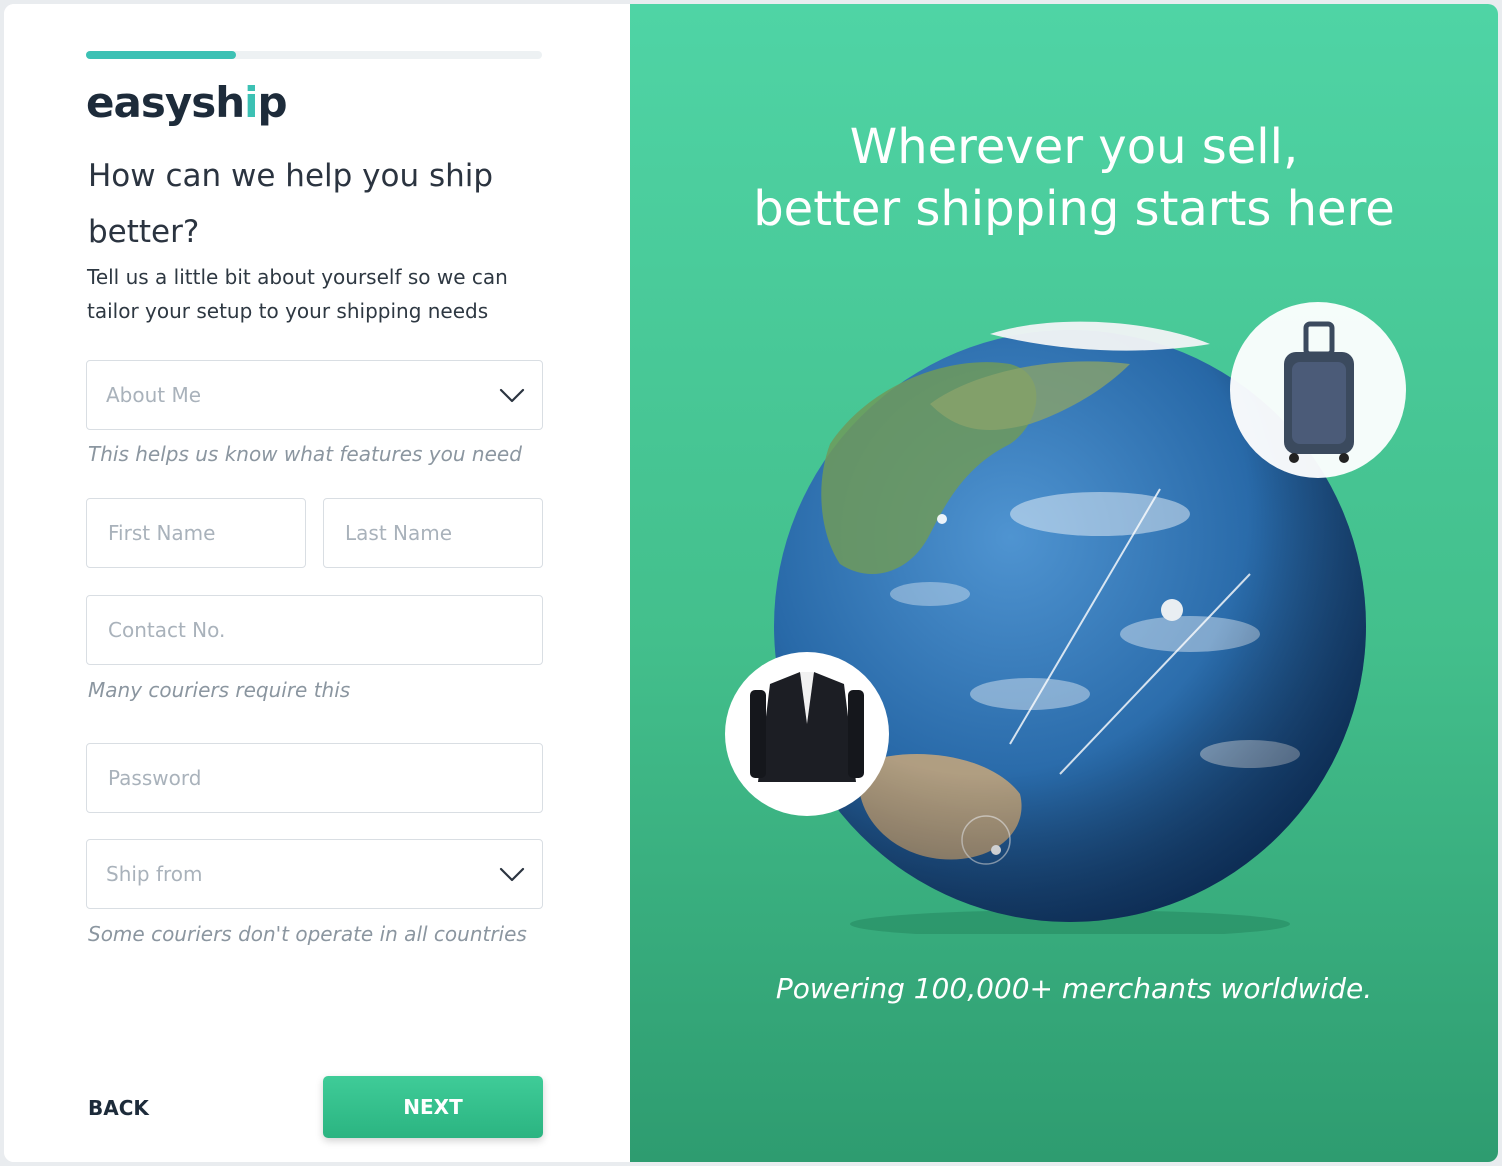  I want to click on contact-hint: Many couriers require this, so click(219, 690).